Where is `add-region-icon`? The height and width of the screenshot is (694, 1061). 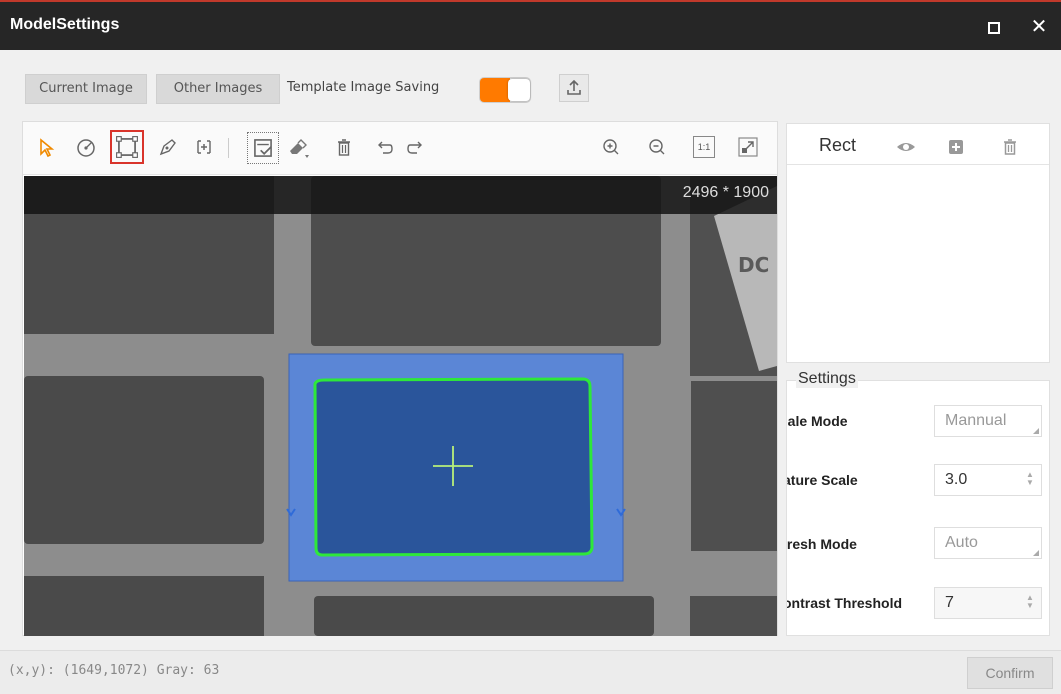
add-region-icon is located at coordinates (204, 147).